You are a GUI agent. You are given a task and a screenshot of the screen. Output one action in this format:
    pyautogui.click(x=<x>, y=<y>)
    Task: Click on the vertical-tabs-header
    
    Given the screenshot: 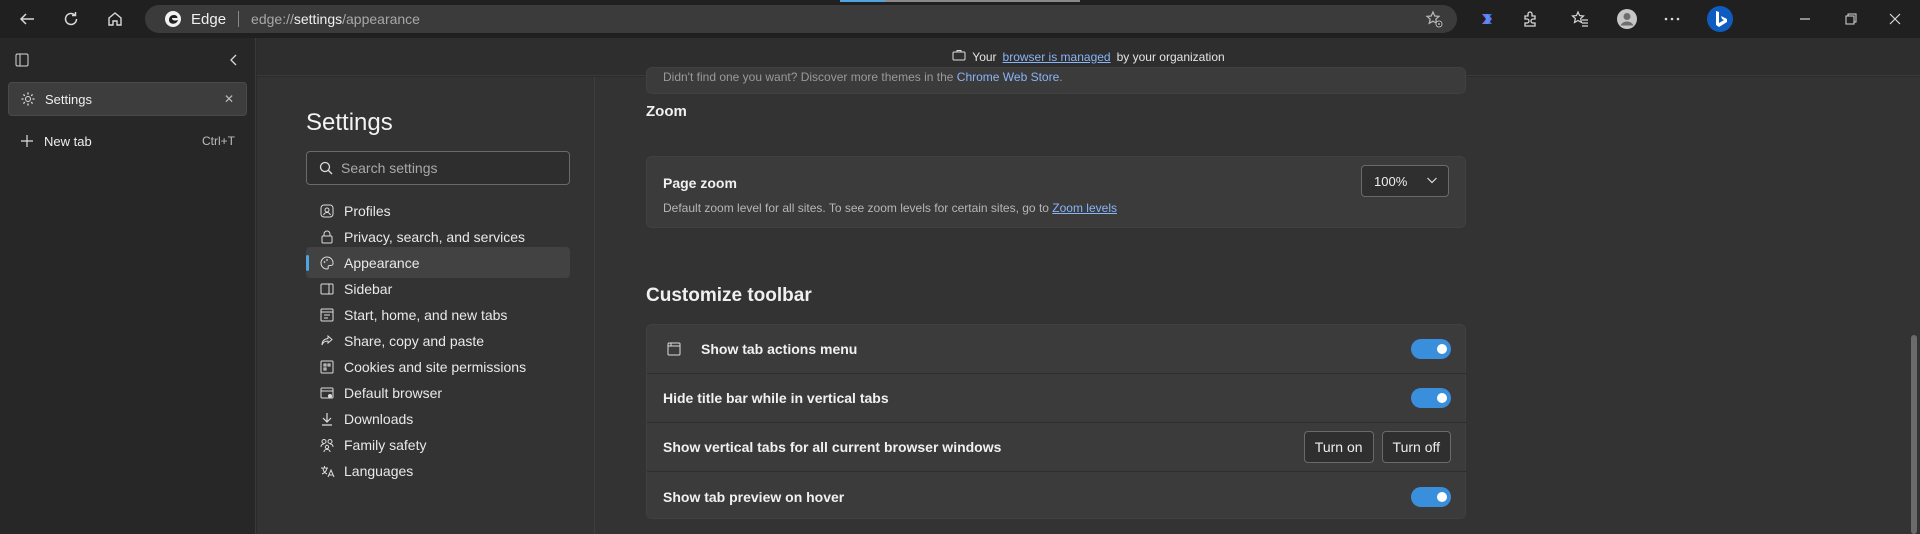 What is the action you would take?
    pyautogui.click(x=128, y=60)
    